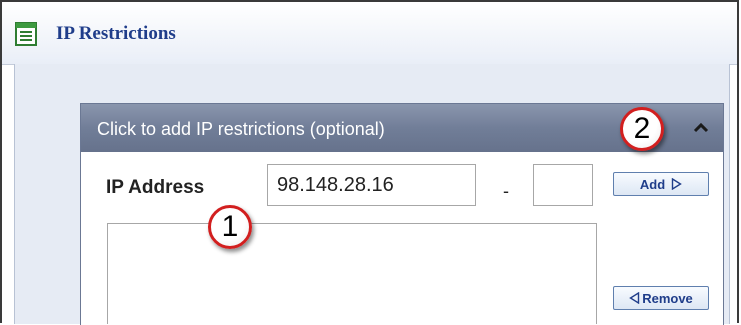 The width and height of the screenshot is (741, 325). I want to click on ip-address-label: IP Address, so click(155, 187).